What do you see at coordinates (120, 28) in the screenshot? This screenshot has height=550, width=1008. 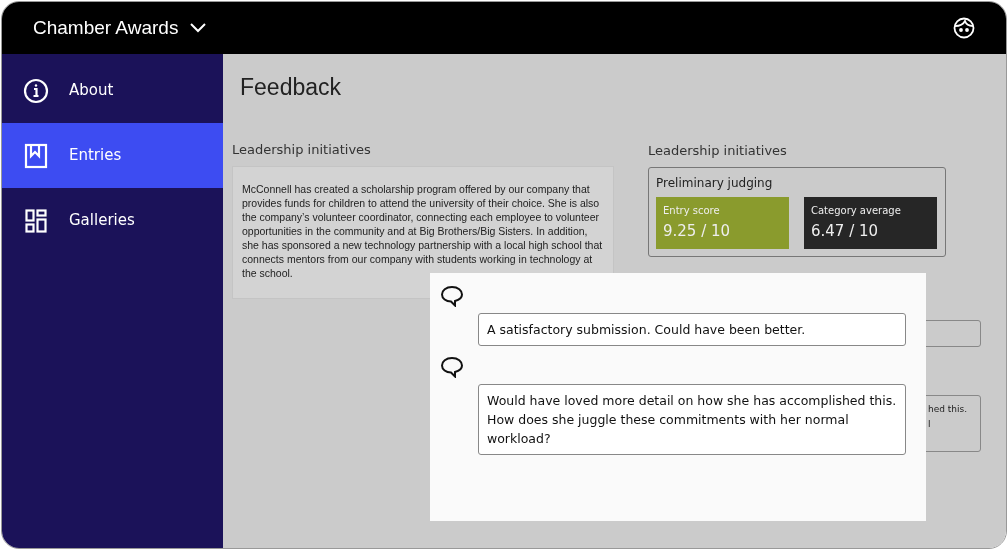 I see `app-title-dropdown: Chamber Awards` at bounding box center [120, 28].